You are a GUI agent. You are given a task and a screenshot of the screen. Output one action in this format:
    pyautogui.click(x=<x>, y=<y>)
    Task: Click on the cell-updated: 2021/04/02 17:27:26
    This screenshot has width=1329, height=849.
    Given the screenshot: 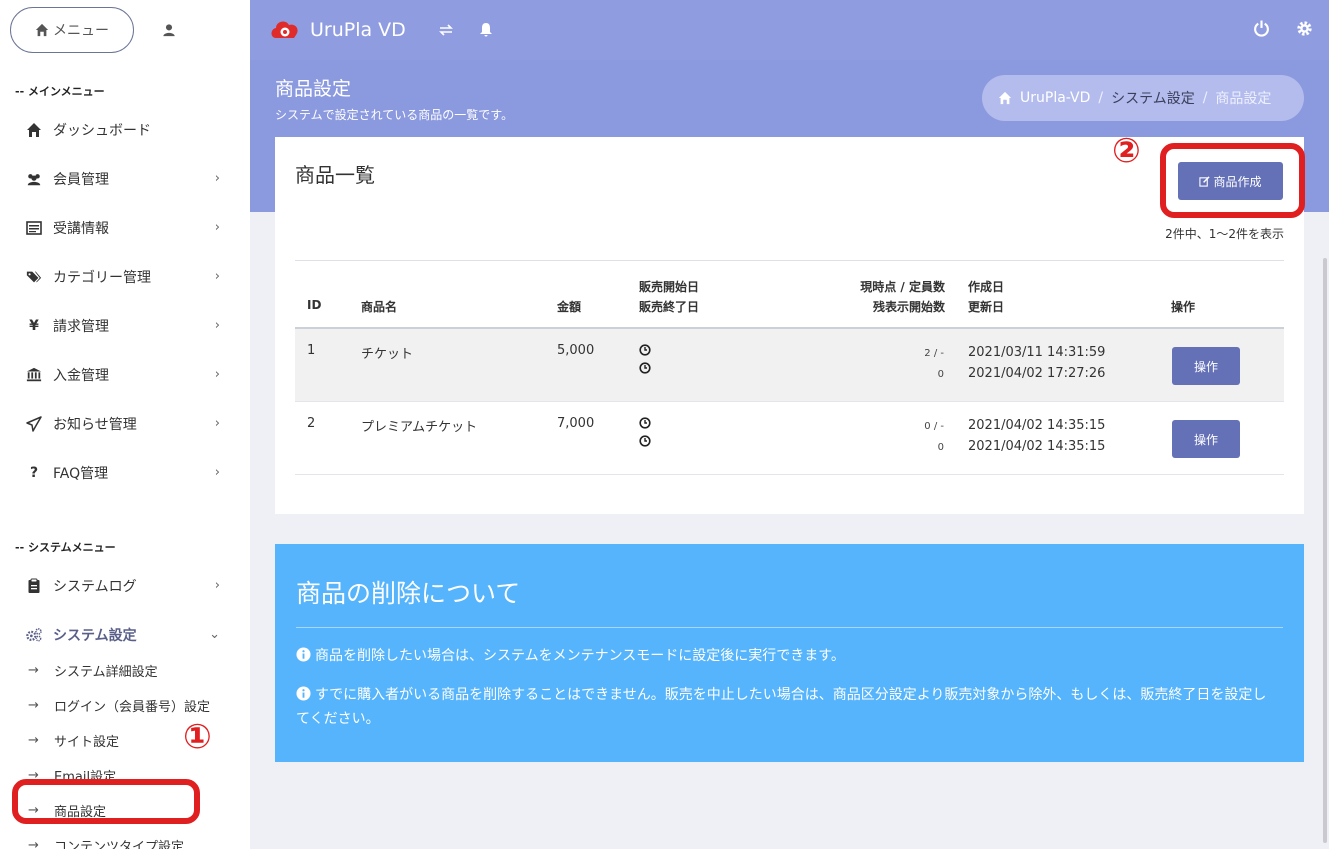 What is the action you would take?
    pyautogui.click(x=1037, y=373)
    